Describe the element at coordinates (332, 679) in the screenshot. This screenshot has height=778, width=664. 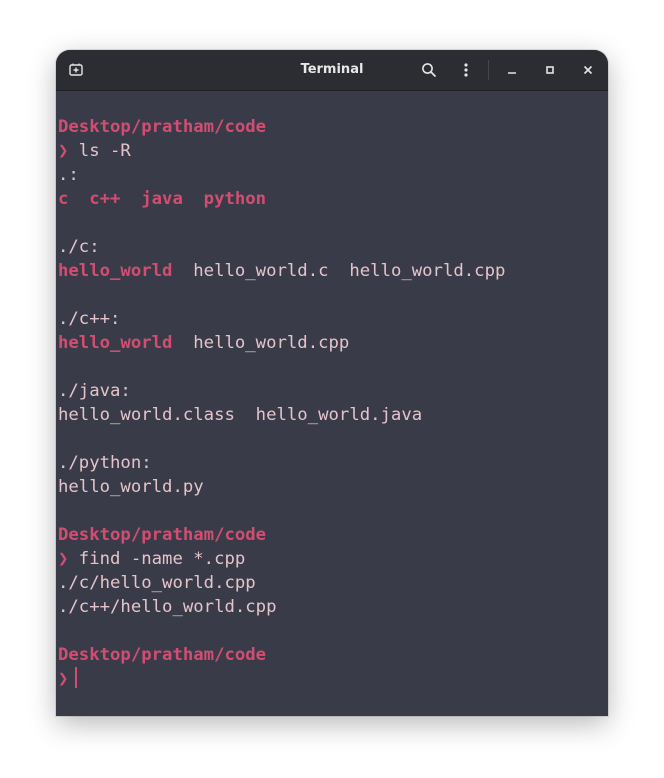
I see `terminal-line: ❯` at that location.